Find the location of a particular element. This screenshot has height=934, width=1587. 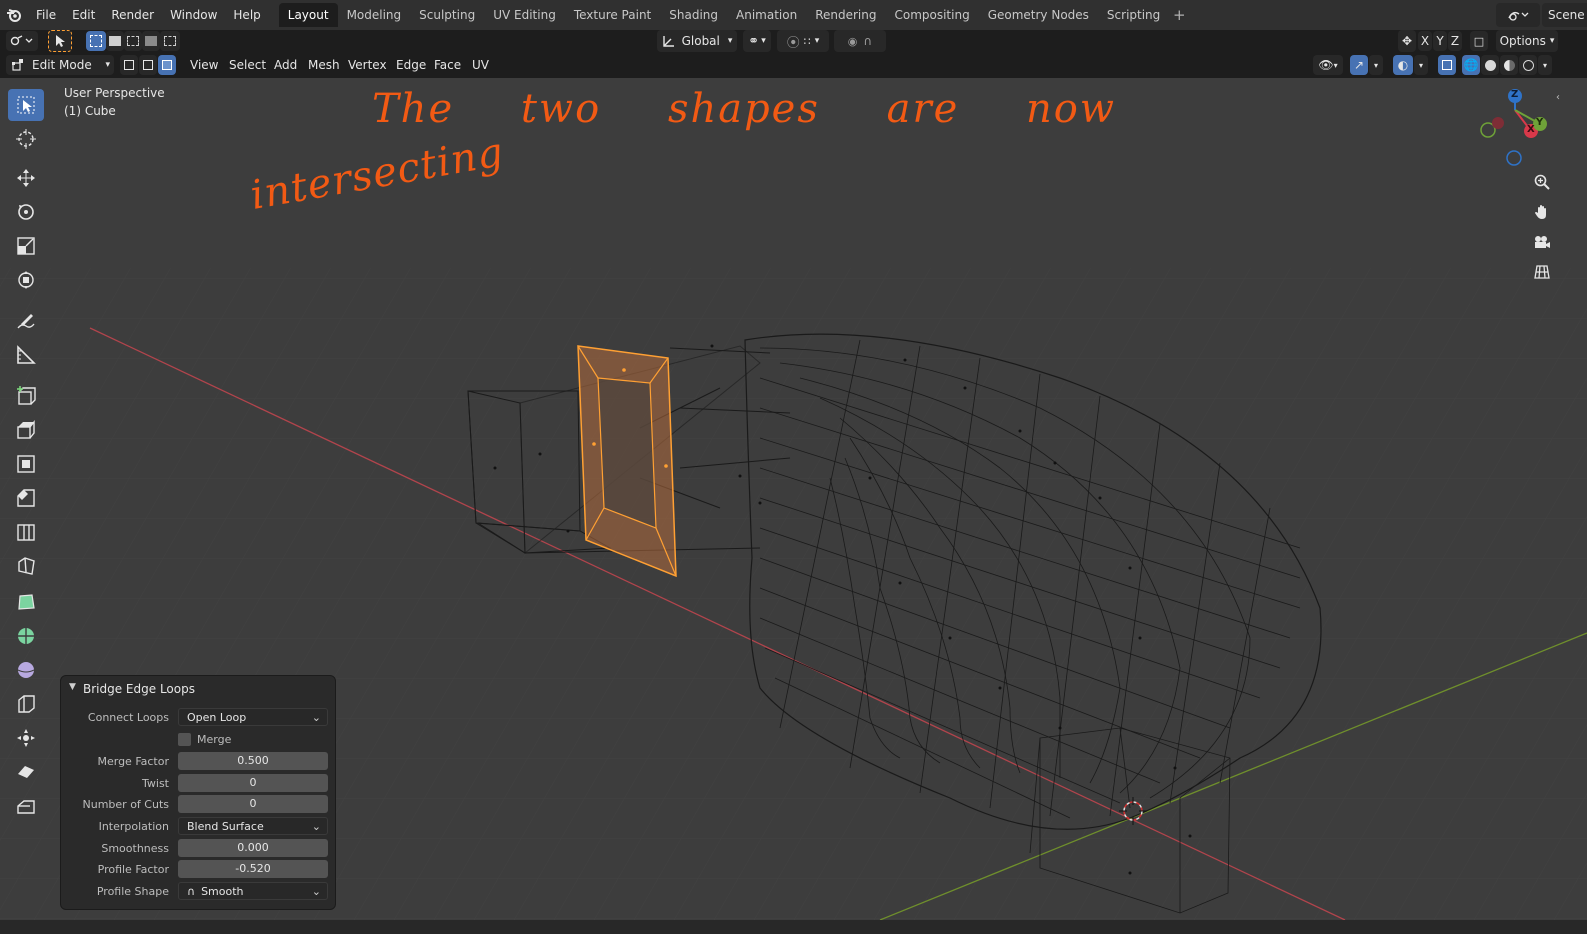

select-mode-new-button is located at coordinates (96, 41).